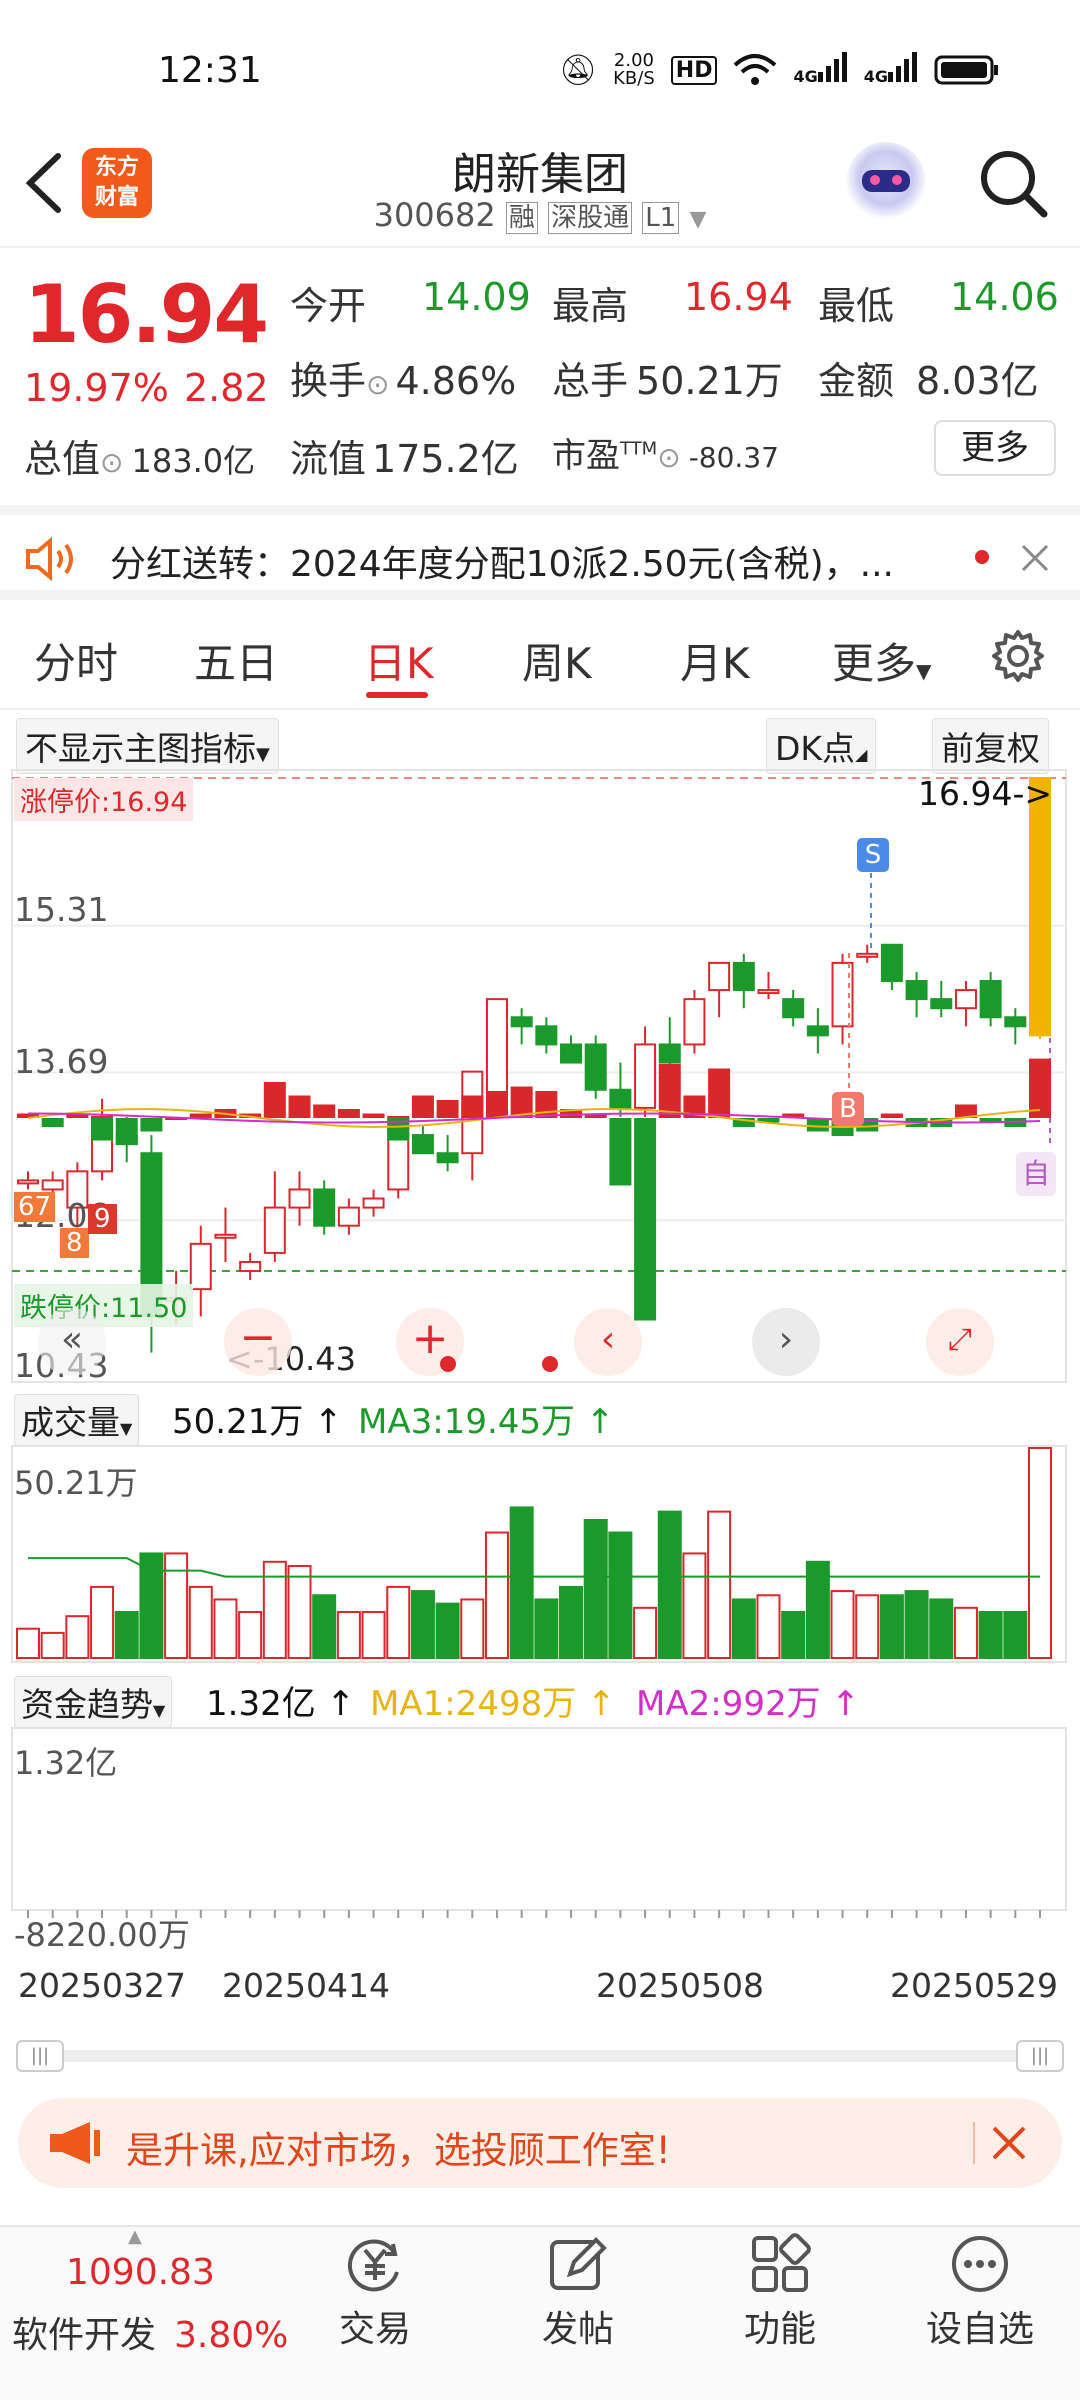 Image resolution: width=1080 pixels, height=2400 pixels. Describe the element at coordinates (960, 1342) in the screenshot. I see `fullscreen-button: ⤢` at that location.